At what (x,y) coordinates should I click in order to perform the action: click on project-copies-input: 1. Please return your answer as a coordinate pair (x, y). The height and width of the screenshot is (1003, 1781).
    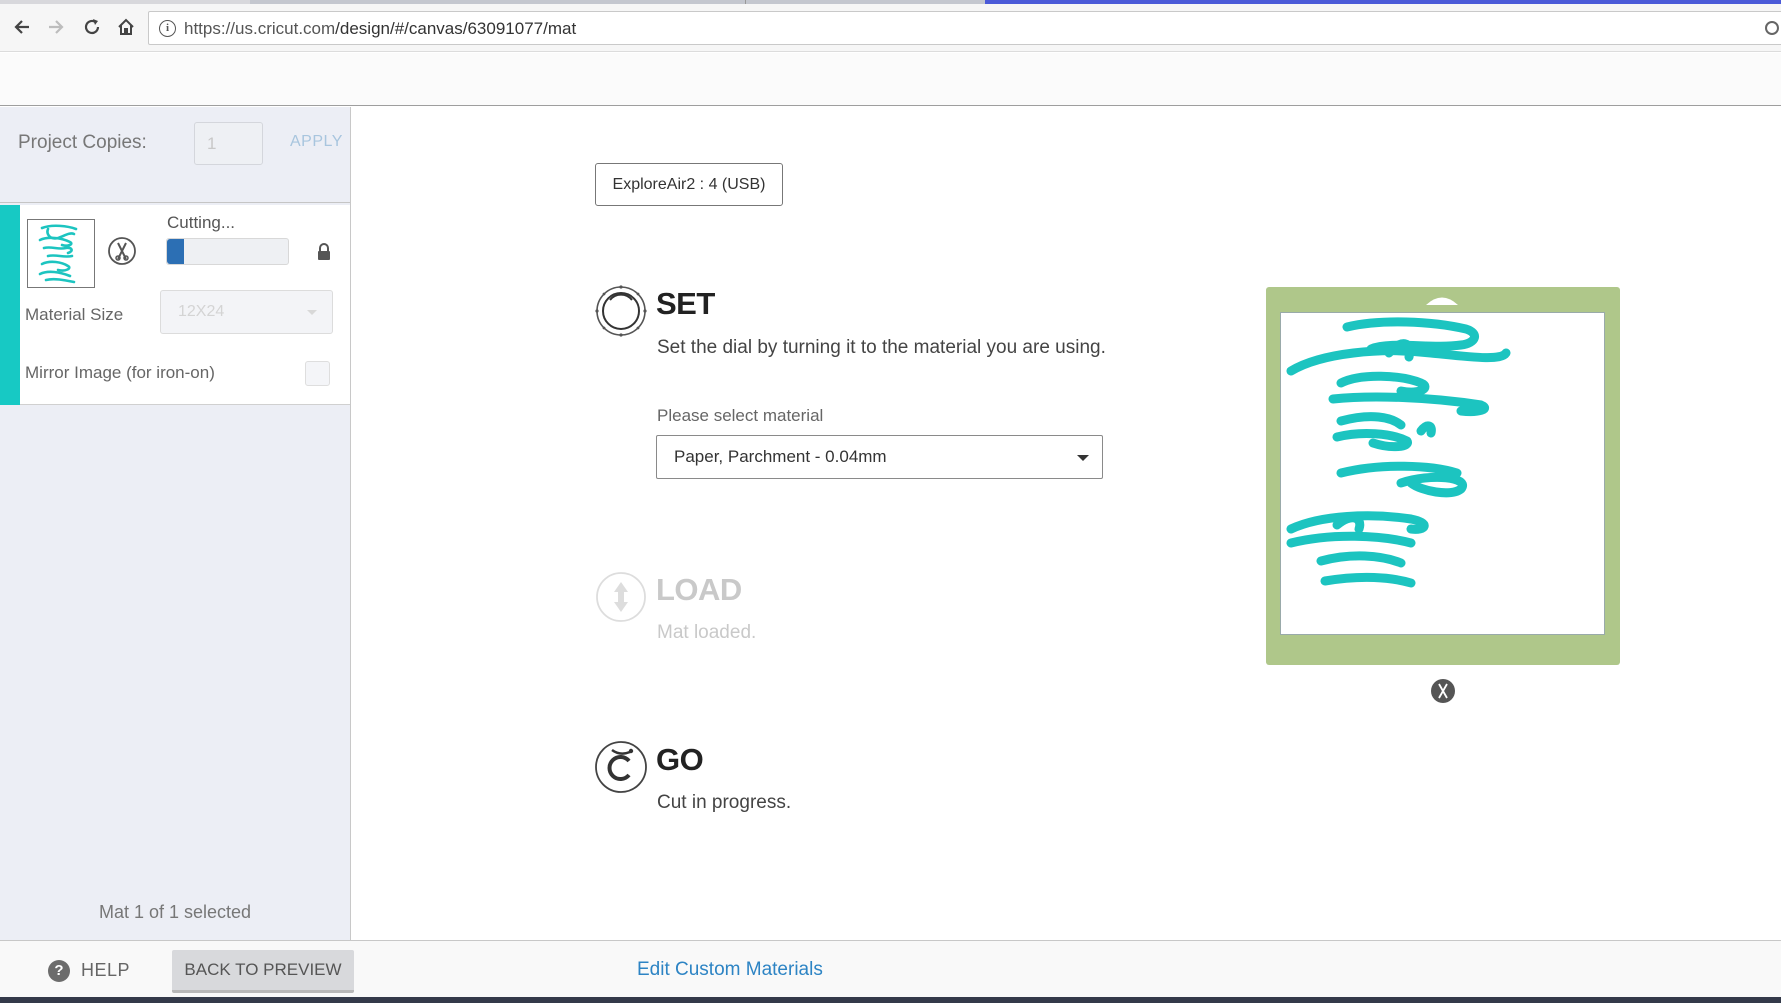
    Looking at the image, I should click on (228, 143).